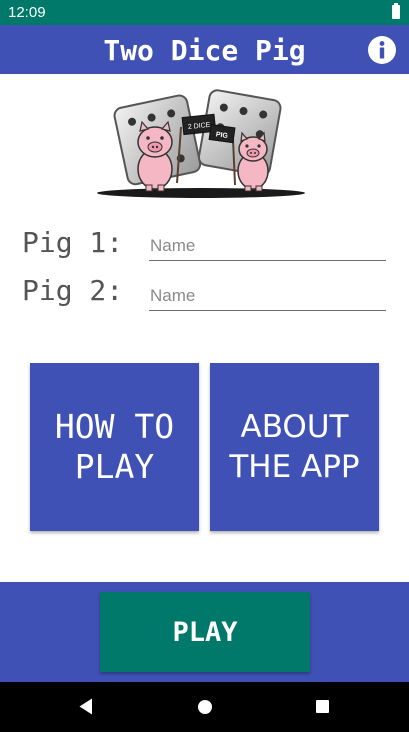 Image resolution: width=409 pixels, height=732 pixels. I want to click on back-triangle-icon, so click(86, 706).